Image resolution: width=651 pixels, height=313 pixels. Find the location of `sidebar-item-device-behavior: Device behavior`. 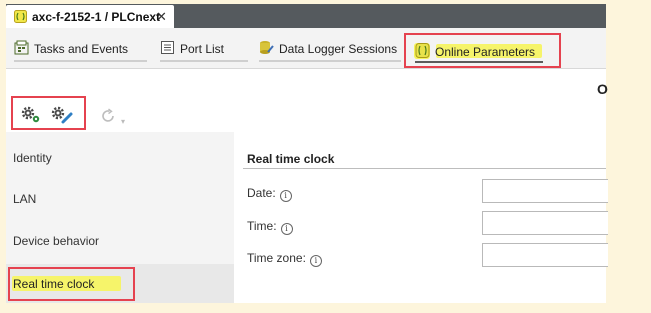

sidebar-item-device-behavior: Device behavior is located at coordinates (56, 241).